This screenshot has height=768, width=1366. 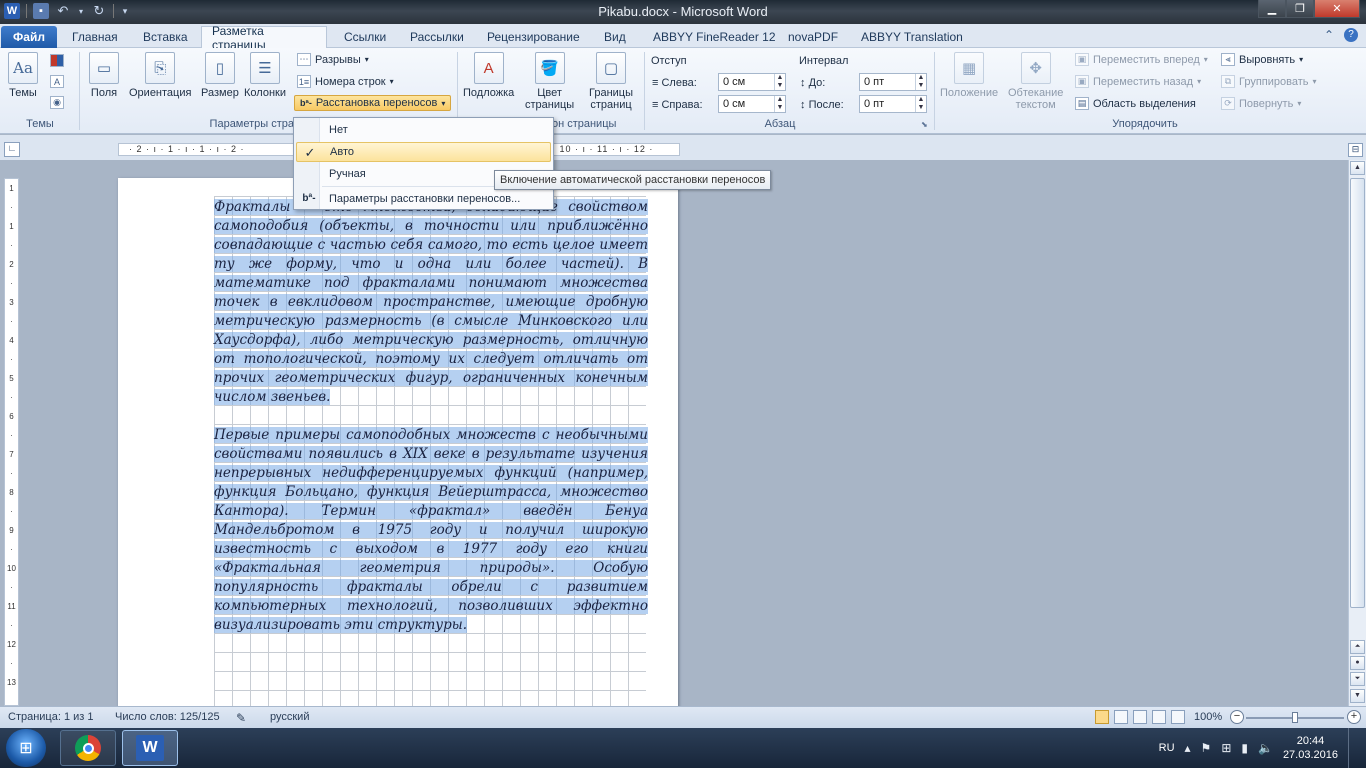 I want to click on ruler-mark: 12, so click(x=11, y=644).